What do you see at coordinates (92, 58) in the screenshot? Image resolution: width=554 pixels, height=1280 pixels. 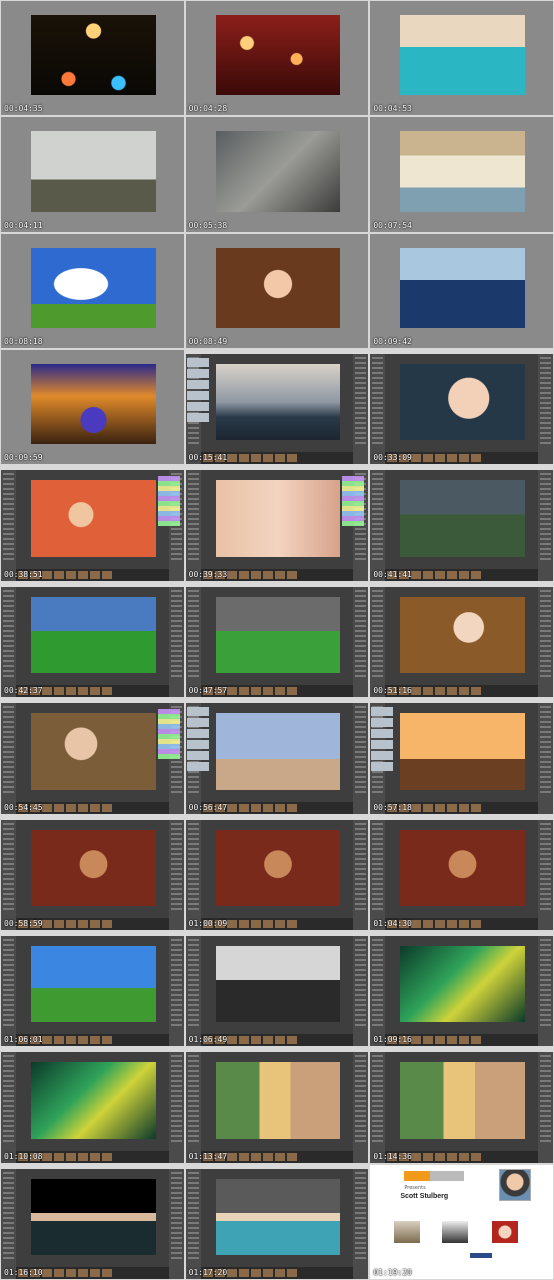 I see `thumbnail-cell: 00:04:35` at bounding box center [92, 58].